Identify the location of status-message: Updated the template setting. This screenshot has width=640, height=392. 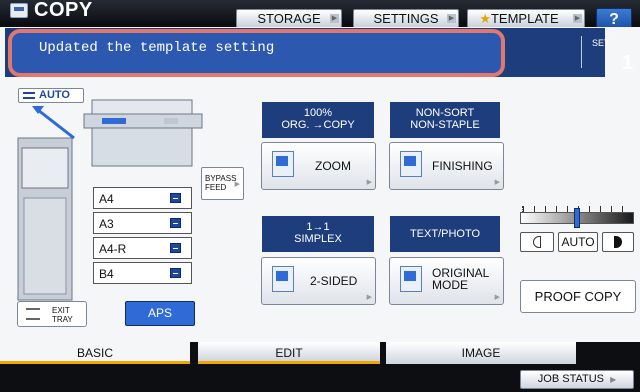
(256, 53).